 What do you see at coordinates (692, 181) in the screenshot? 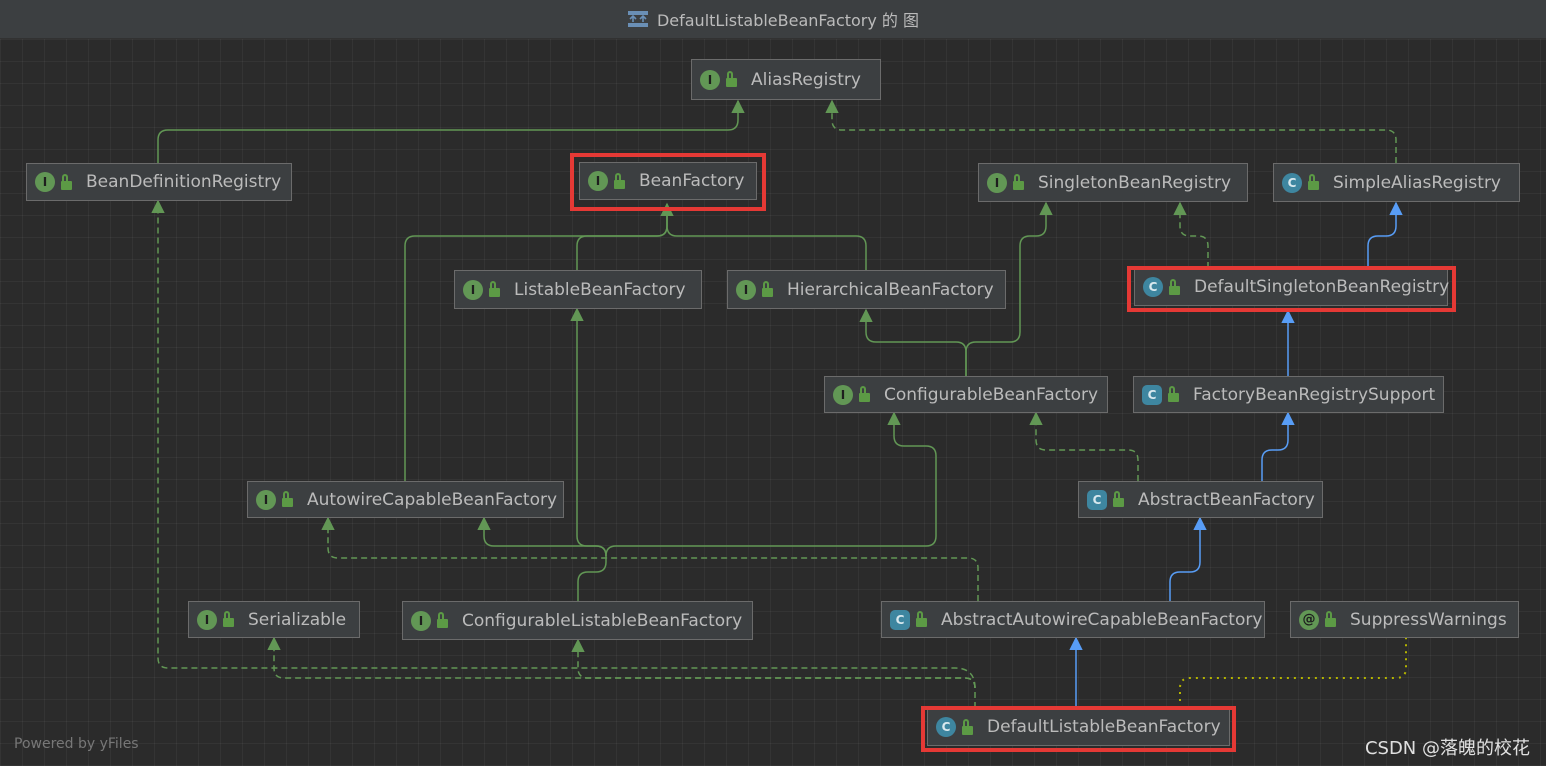
I see `node-label: BeanFactory` at bounding box center [692, 181].